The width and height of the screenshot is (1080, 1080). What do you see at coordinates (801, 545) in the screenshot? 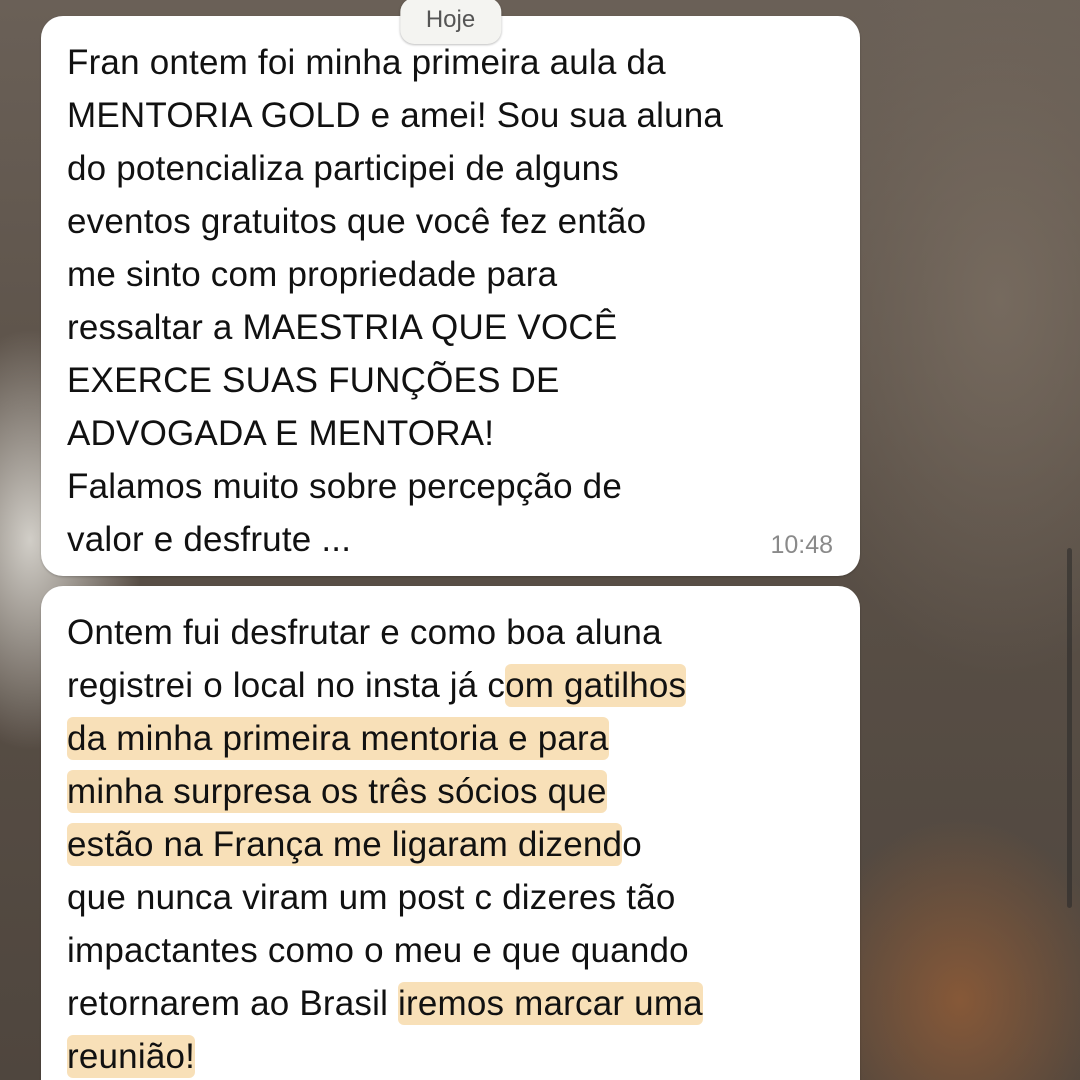
I see `message-timestamp: 10:48` at bounding box center [801, 545].